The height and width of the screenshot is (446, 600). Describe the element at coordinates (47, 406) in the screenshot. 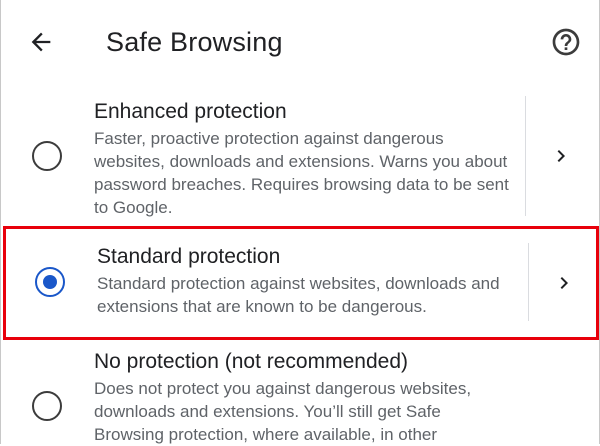

I see `radio-no-protection` at that location.